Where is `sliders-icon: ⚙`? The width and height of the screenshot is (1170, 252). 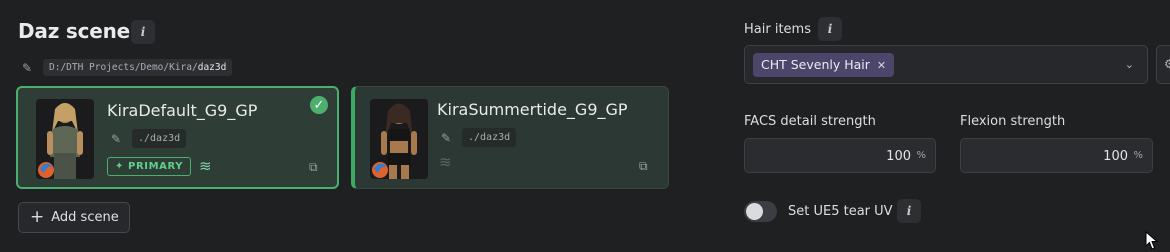
sliders-icon: ⚙ is located at coordinates (1167, 64).